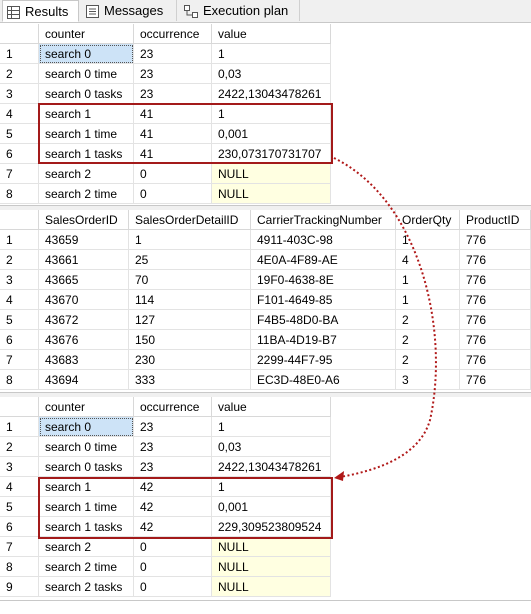 The image size is (531, 614). I want to click on table-cell: EC3D-48E0-A6, so click(323, 380).